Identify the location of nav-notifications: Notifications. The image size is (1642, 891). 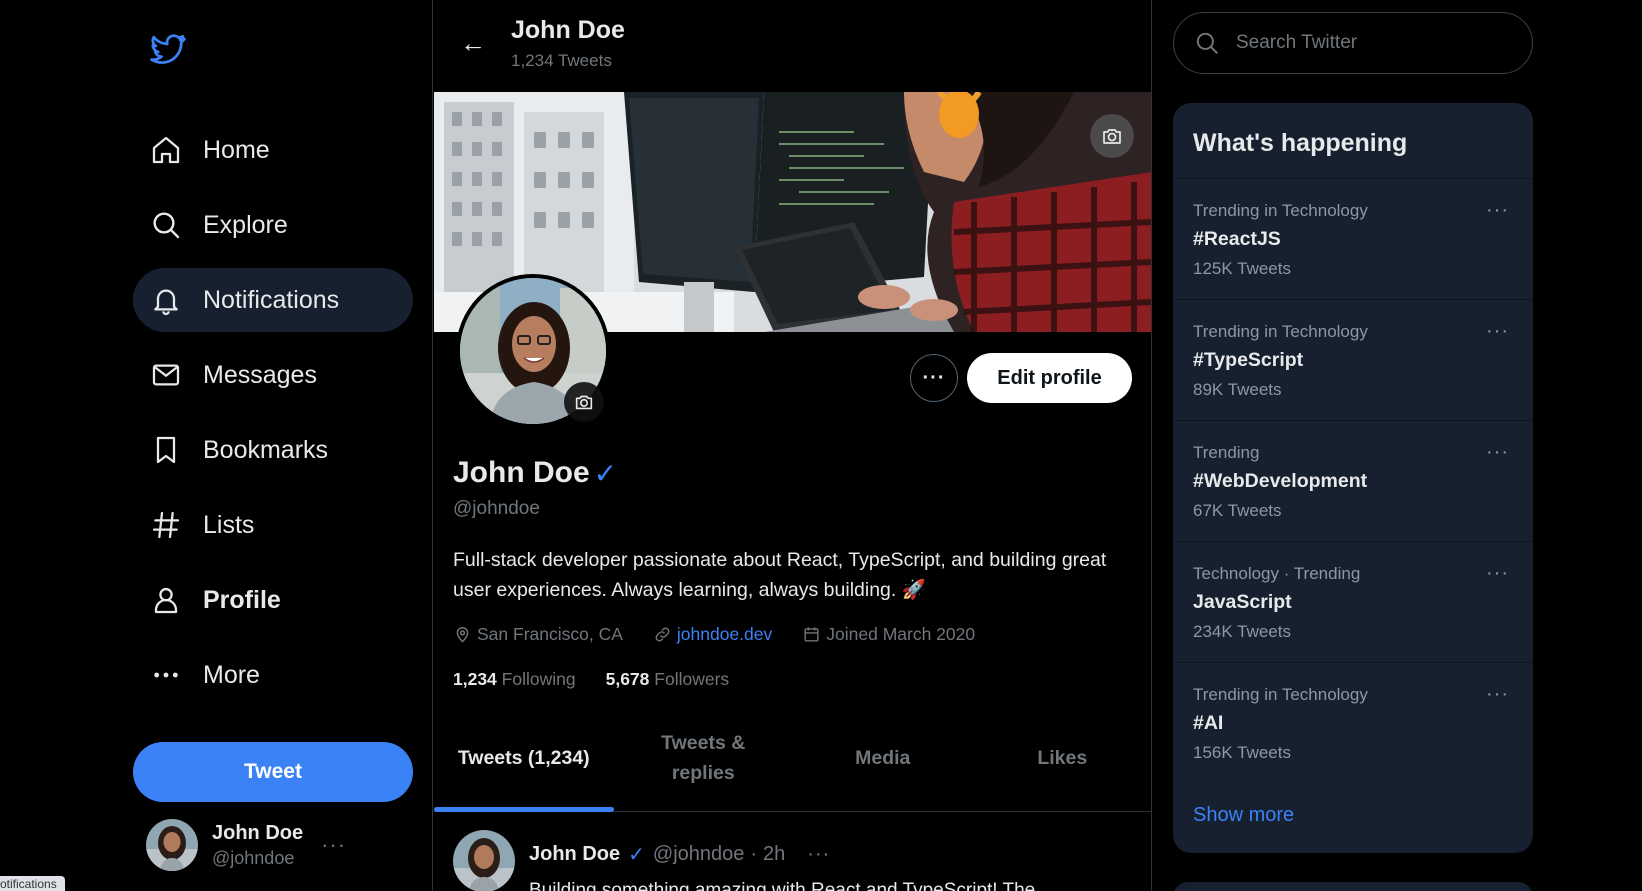
(273, 300).